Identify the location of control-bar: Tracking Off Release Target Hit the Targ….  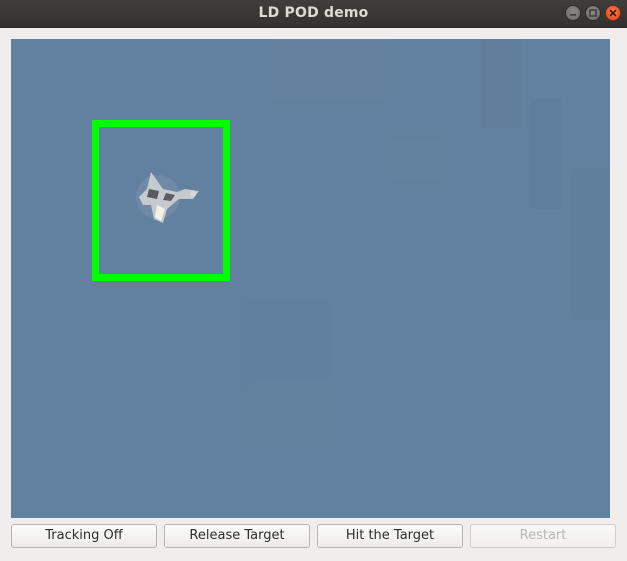
(313, 537).